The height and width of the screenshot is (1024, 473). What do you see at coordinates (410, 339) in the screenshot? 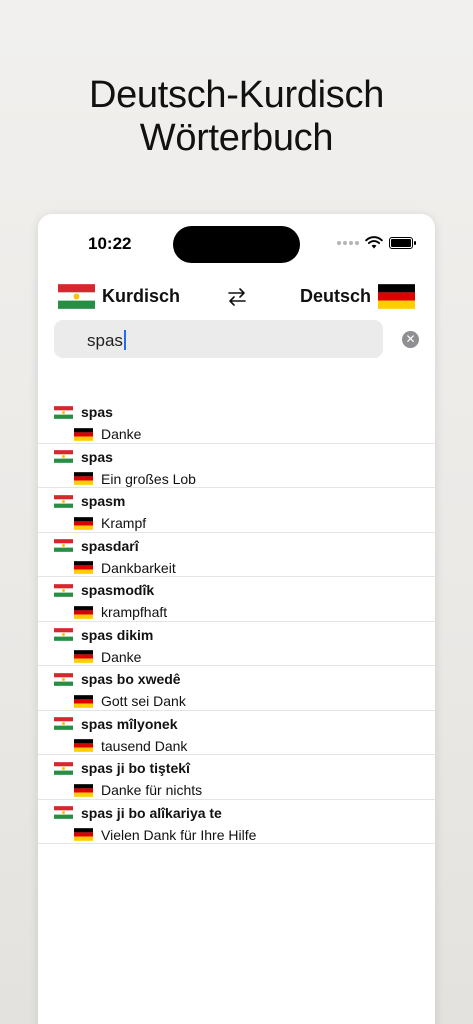
I see `clear-search-icon: ✕` at bounding box center [410, 339].